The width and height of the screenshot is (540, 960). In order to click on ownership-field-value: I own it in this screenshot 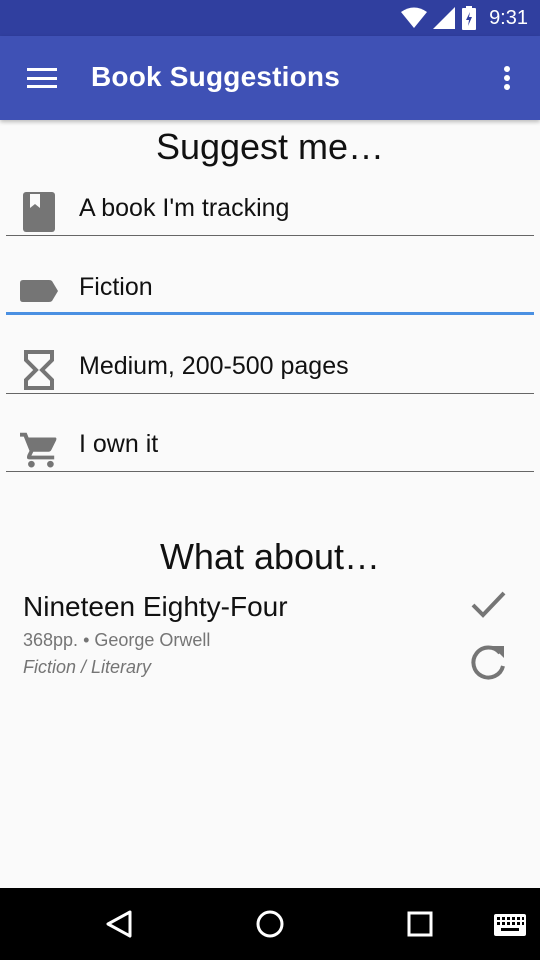, I will do `click(119, 444)`.